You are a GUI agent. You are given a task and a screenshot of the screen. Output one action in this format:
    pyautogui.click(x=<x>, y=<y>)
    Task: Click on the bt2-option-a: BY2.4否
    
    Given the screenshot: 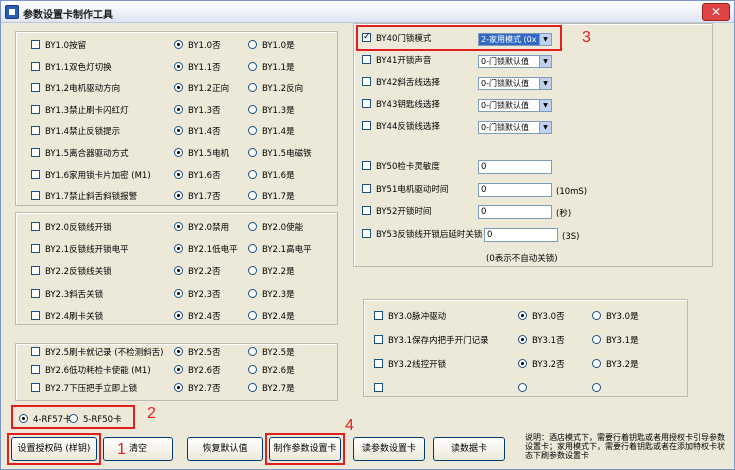 What is the action you would take?
    pyautogui.click(x=197, y=317)
    